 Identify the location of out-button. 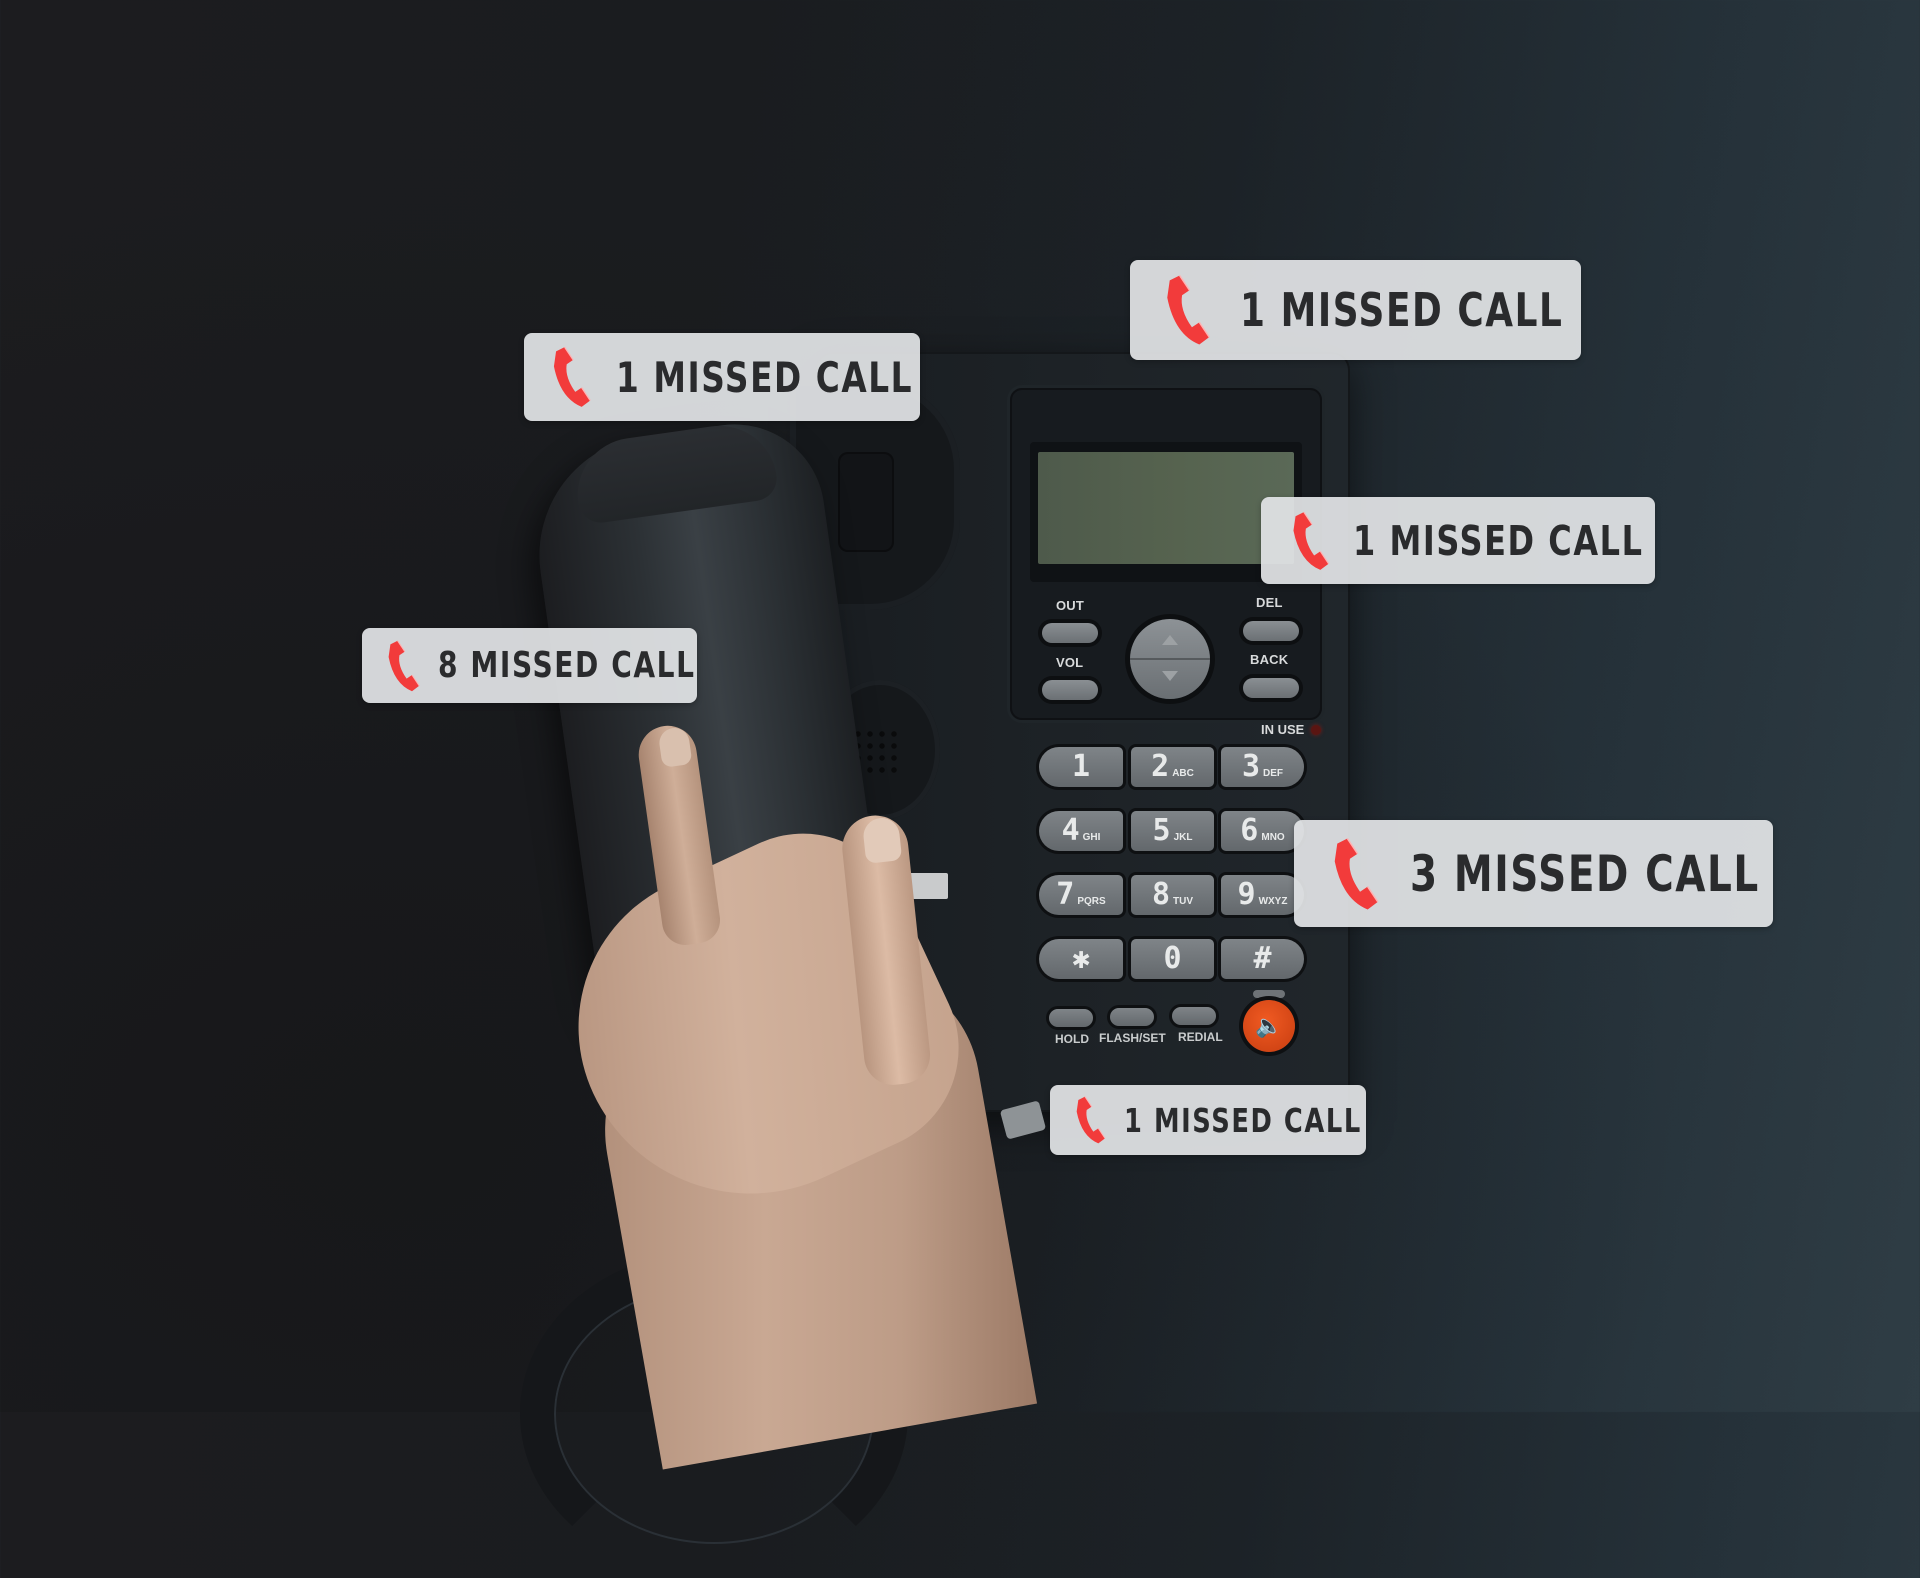
(1070, 633).